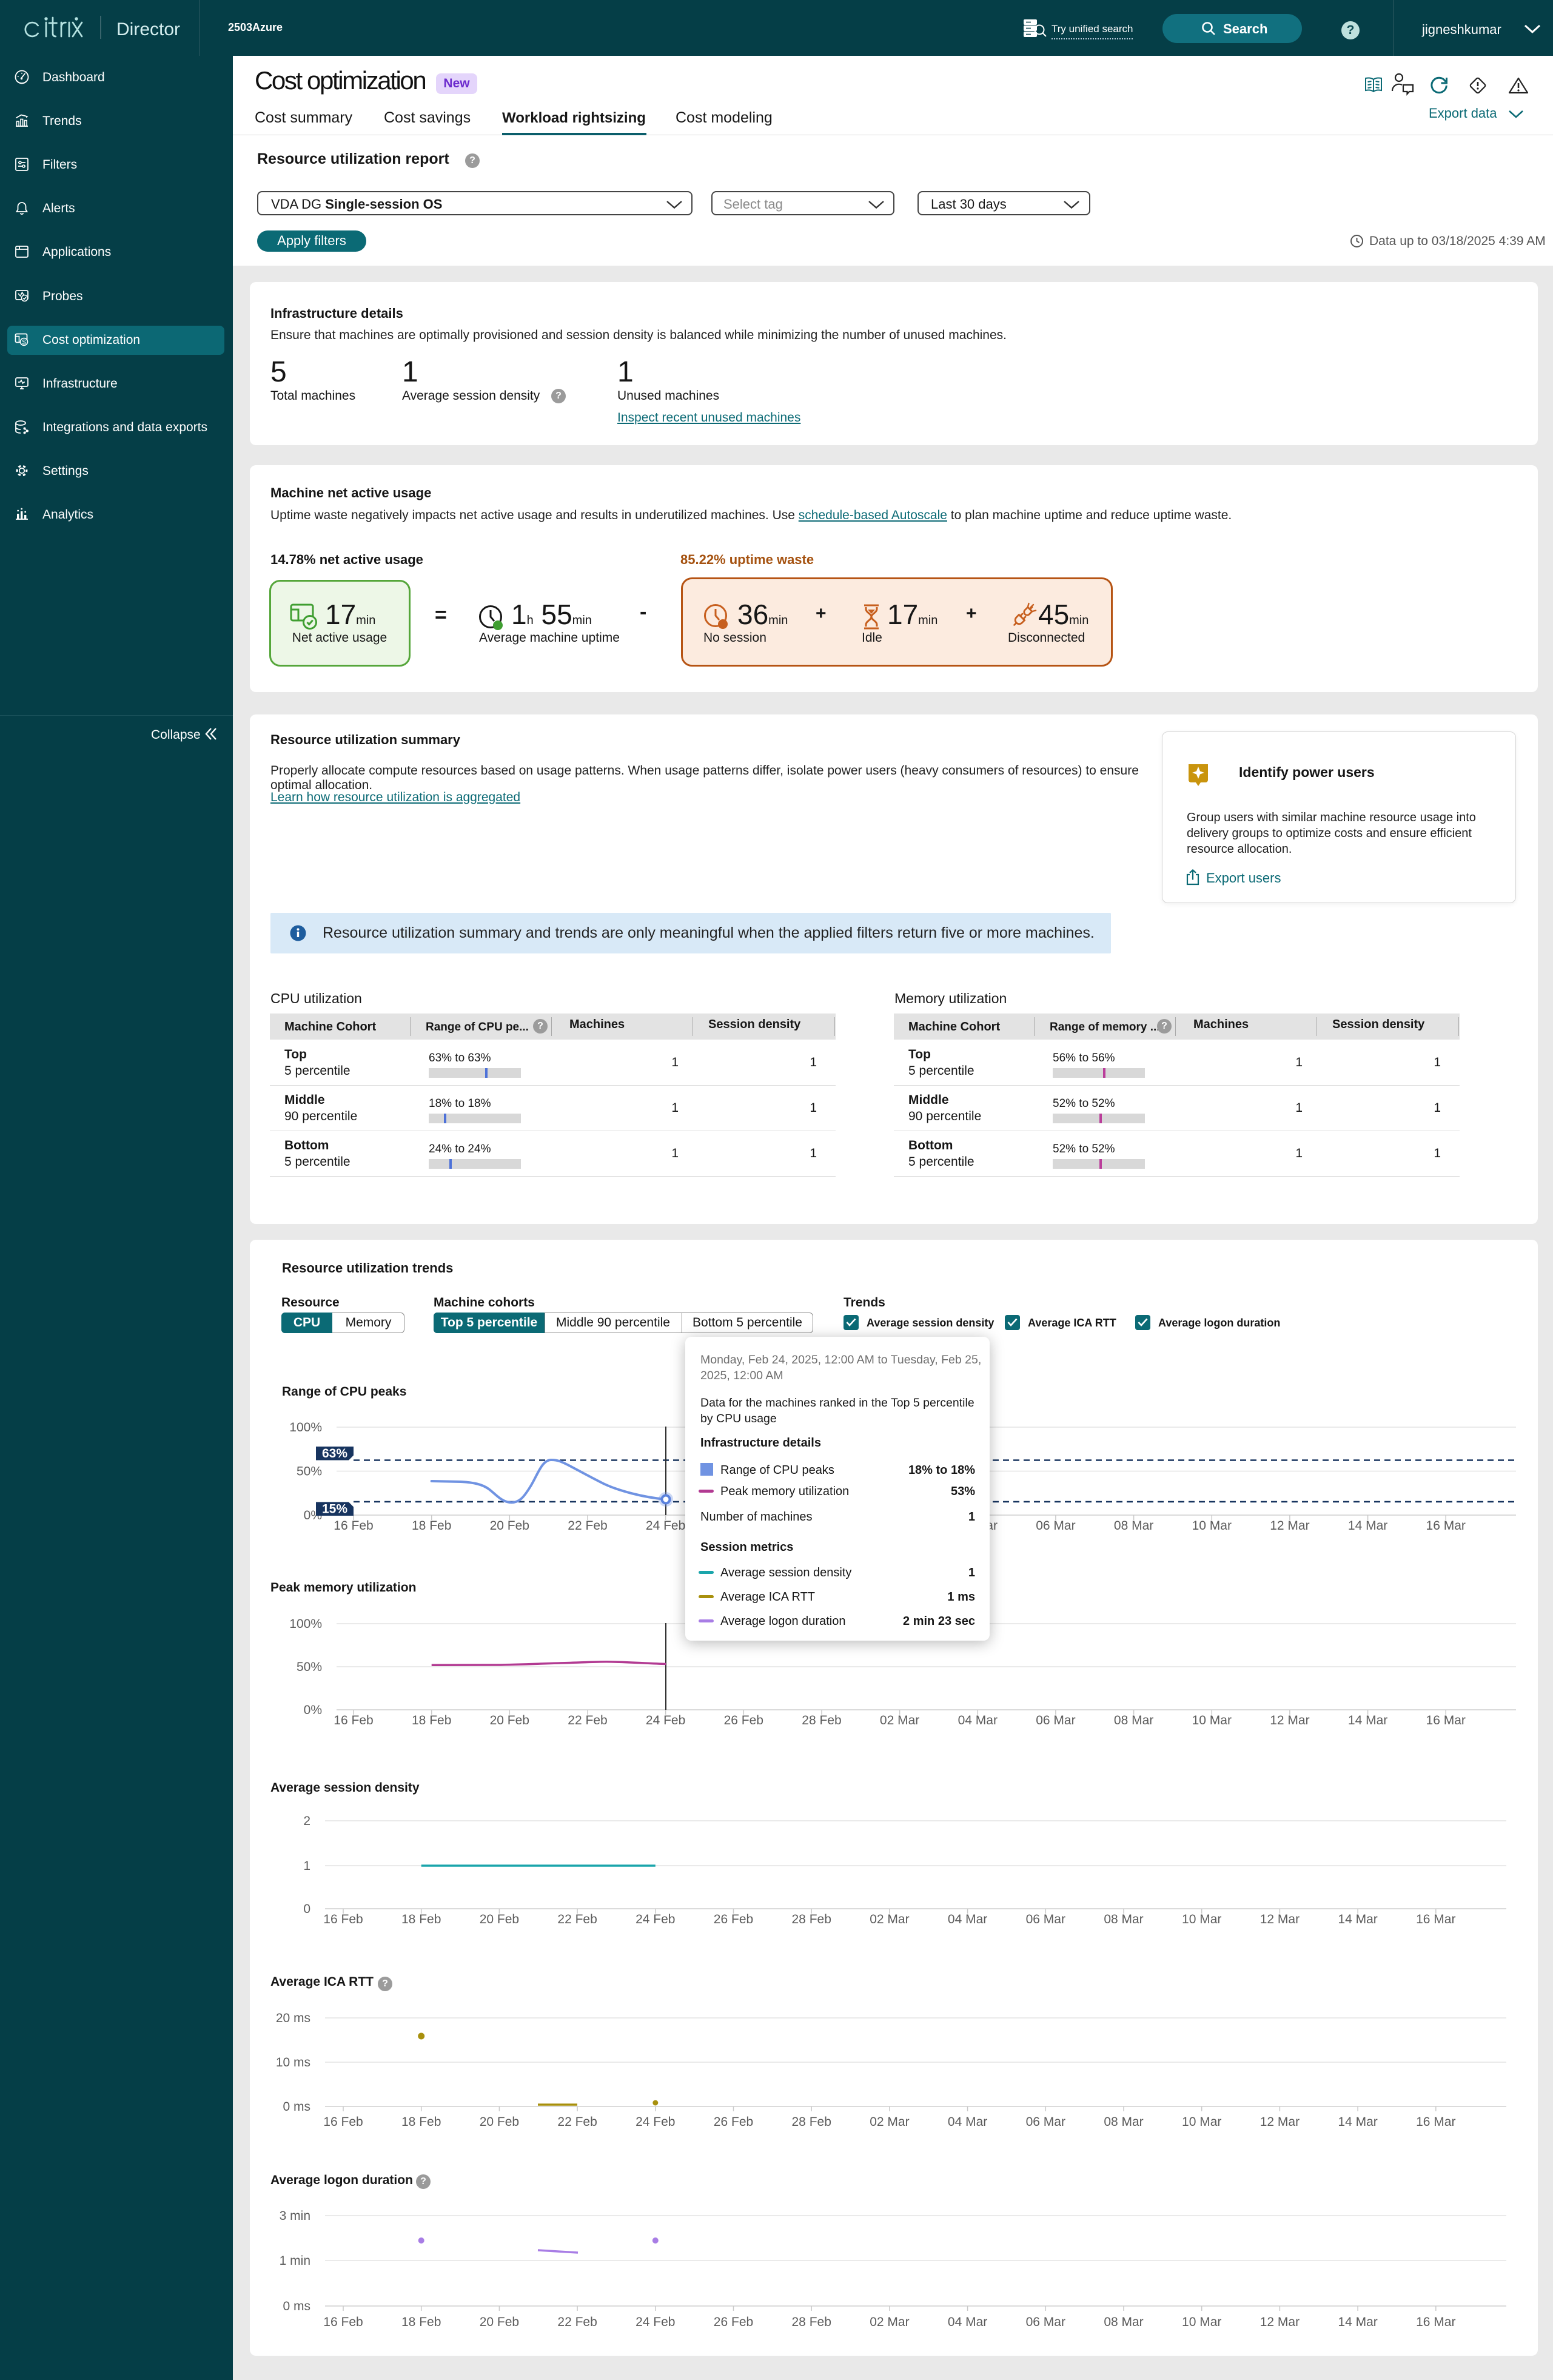 The height and width of the screenshot is (2380, 1553). I want to click on svg-text: 1, so click(306, 1866).